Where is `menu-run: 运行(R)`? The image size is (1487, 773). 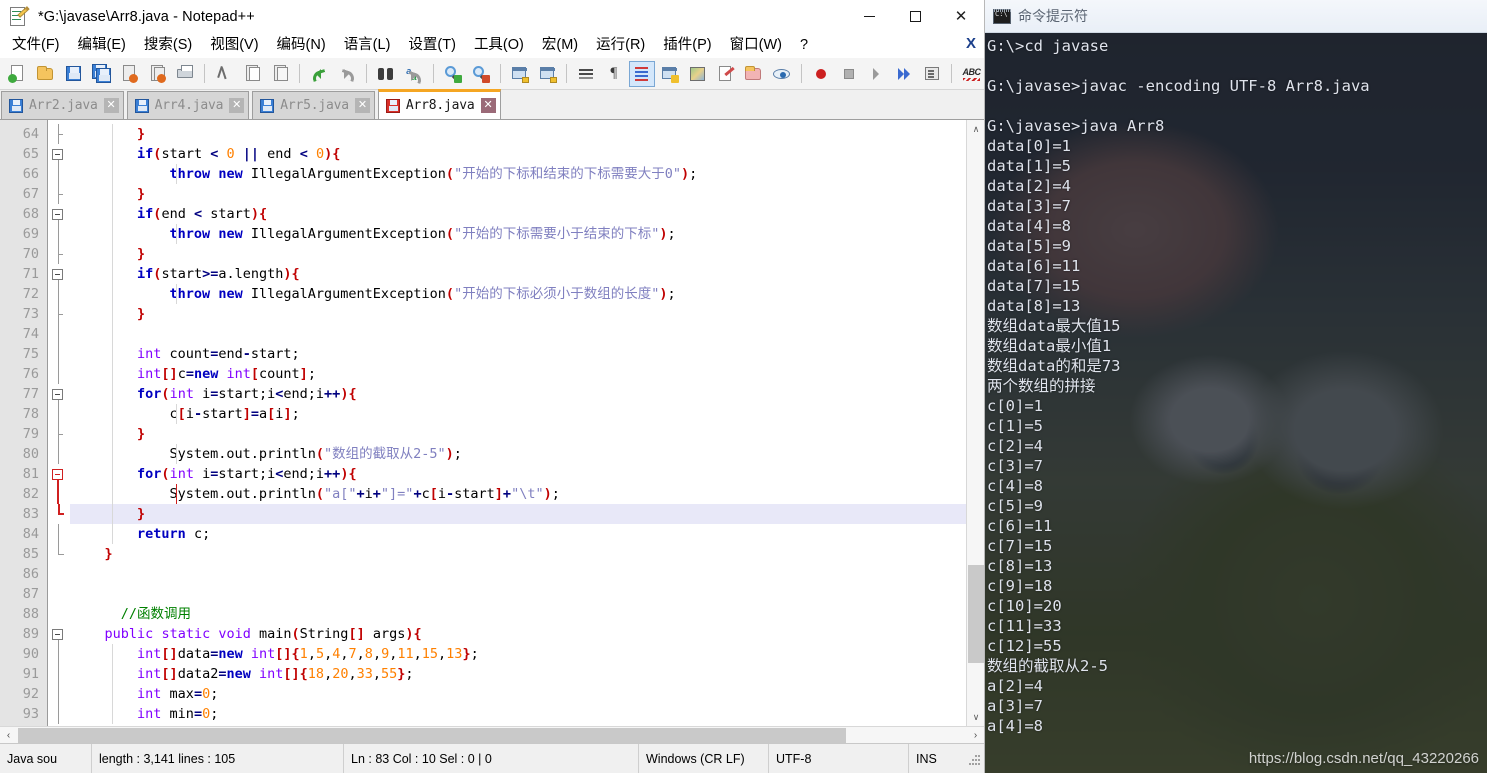
menu-run: 运行(R) is located at coordinates (620, 45).